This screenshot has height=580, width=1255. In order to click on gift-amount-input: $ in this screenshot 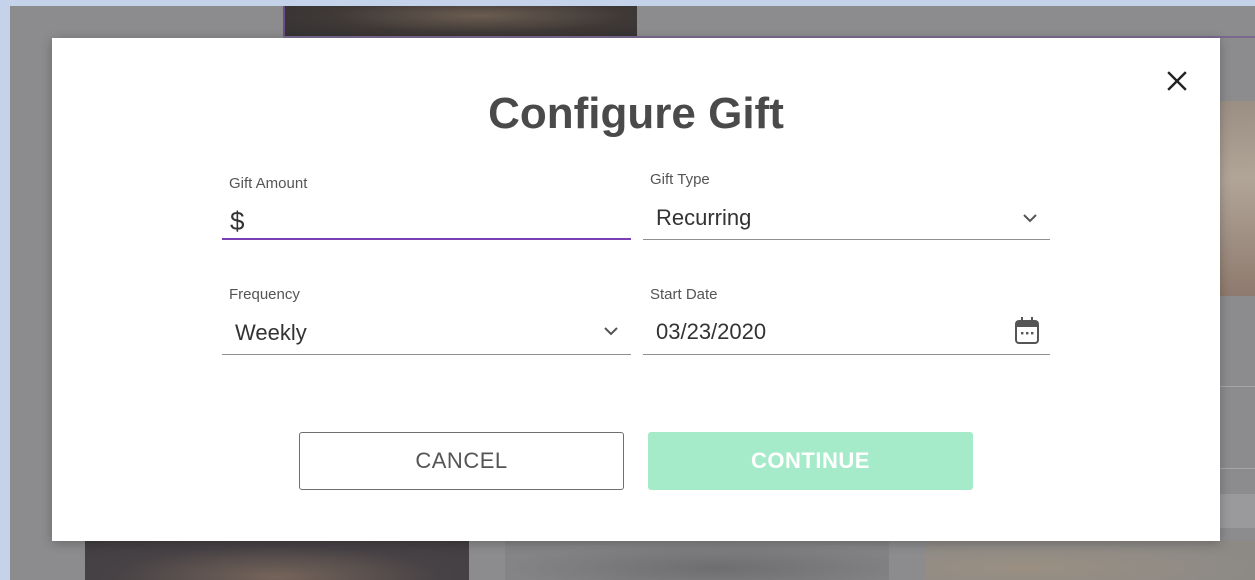, I will do `click(237, 221)`.